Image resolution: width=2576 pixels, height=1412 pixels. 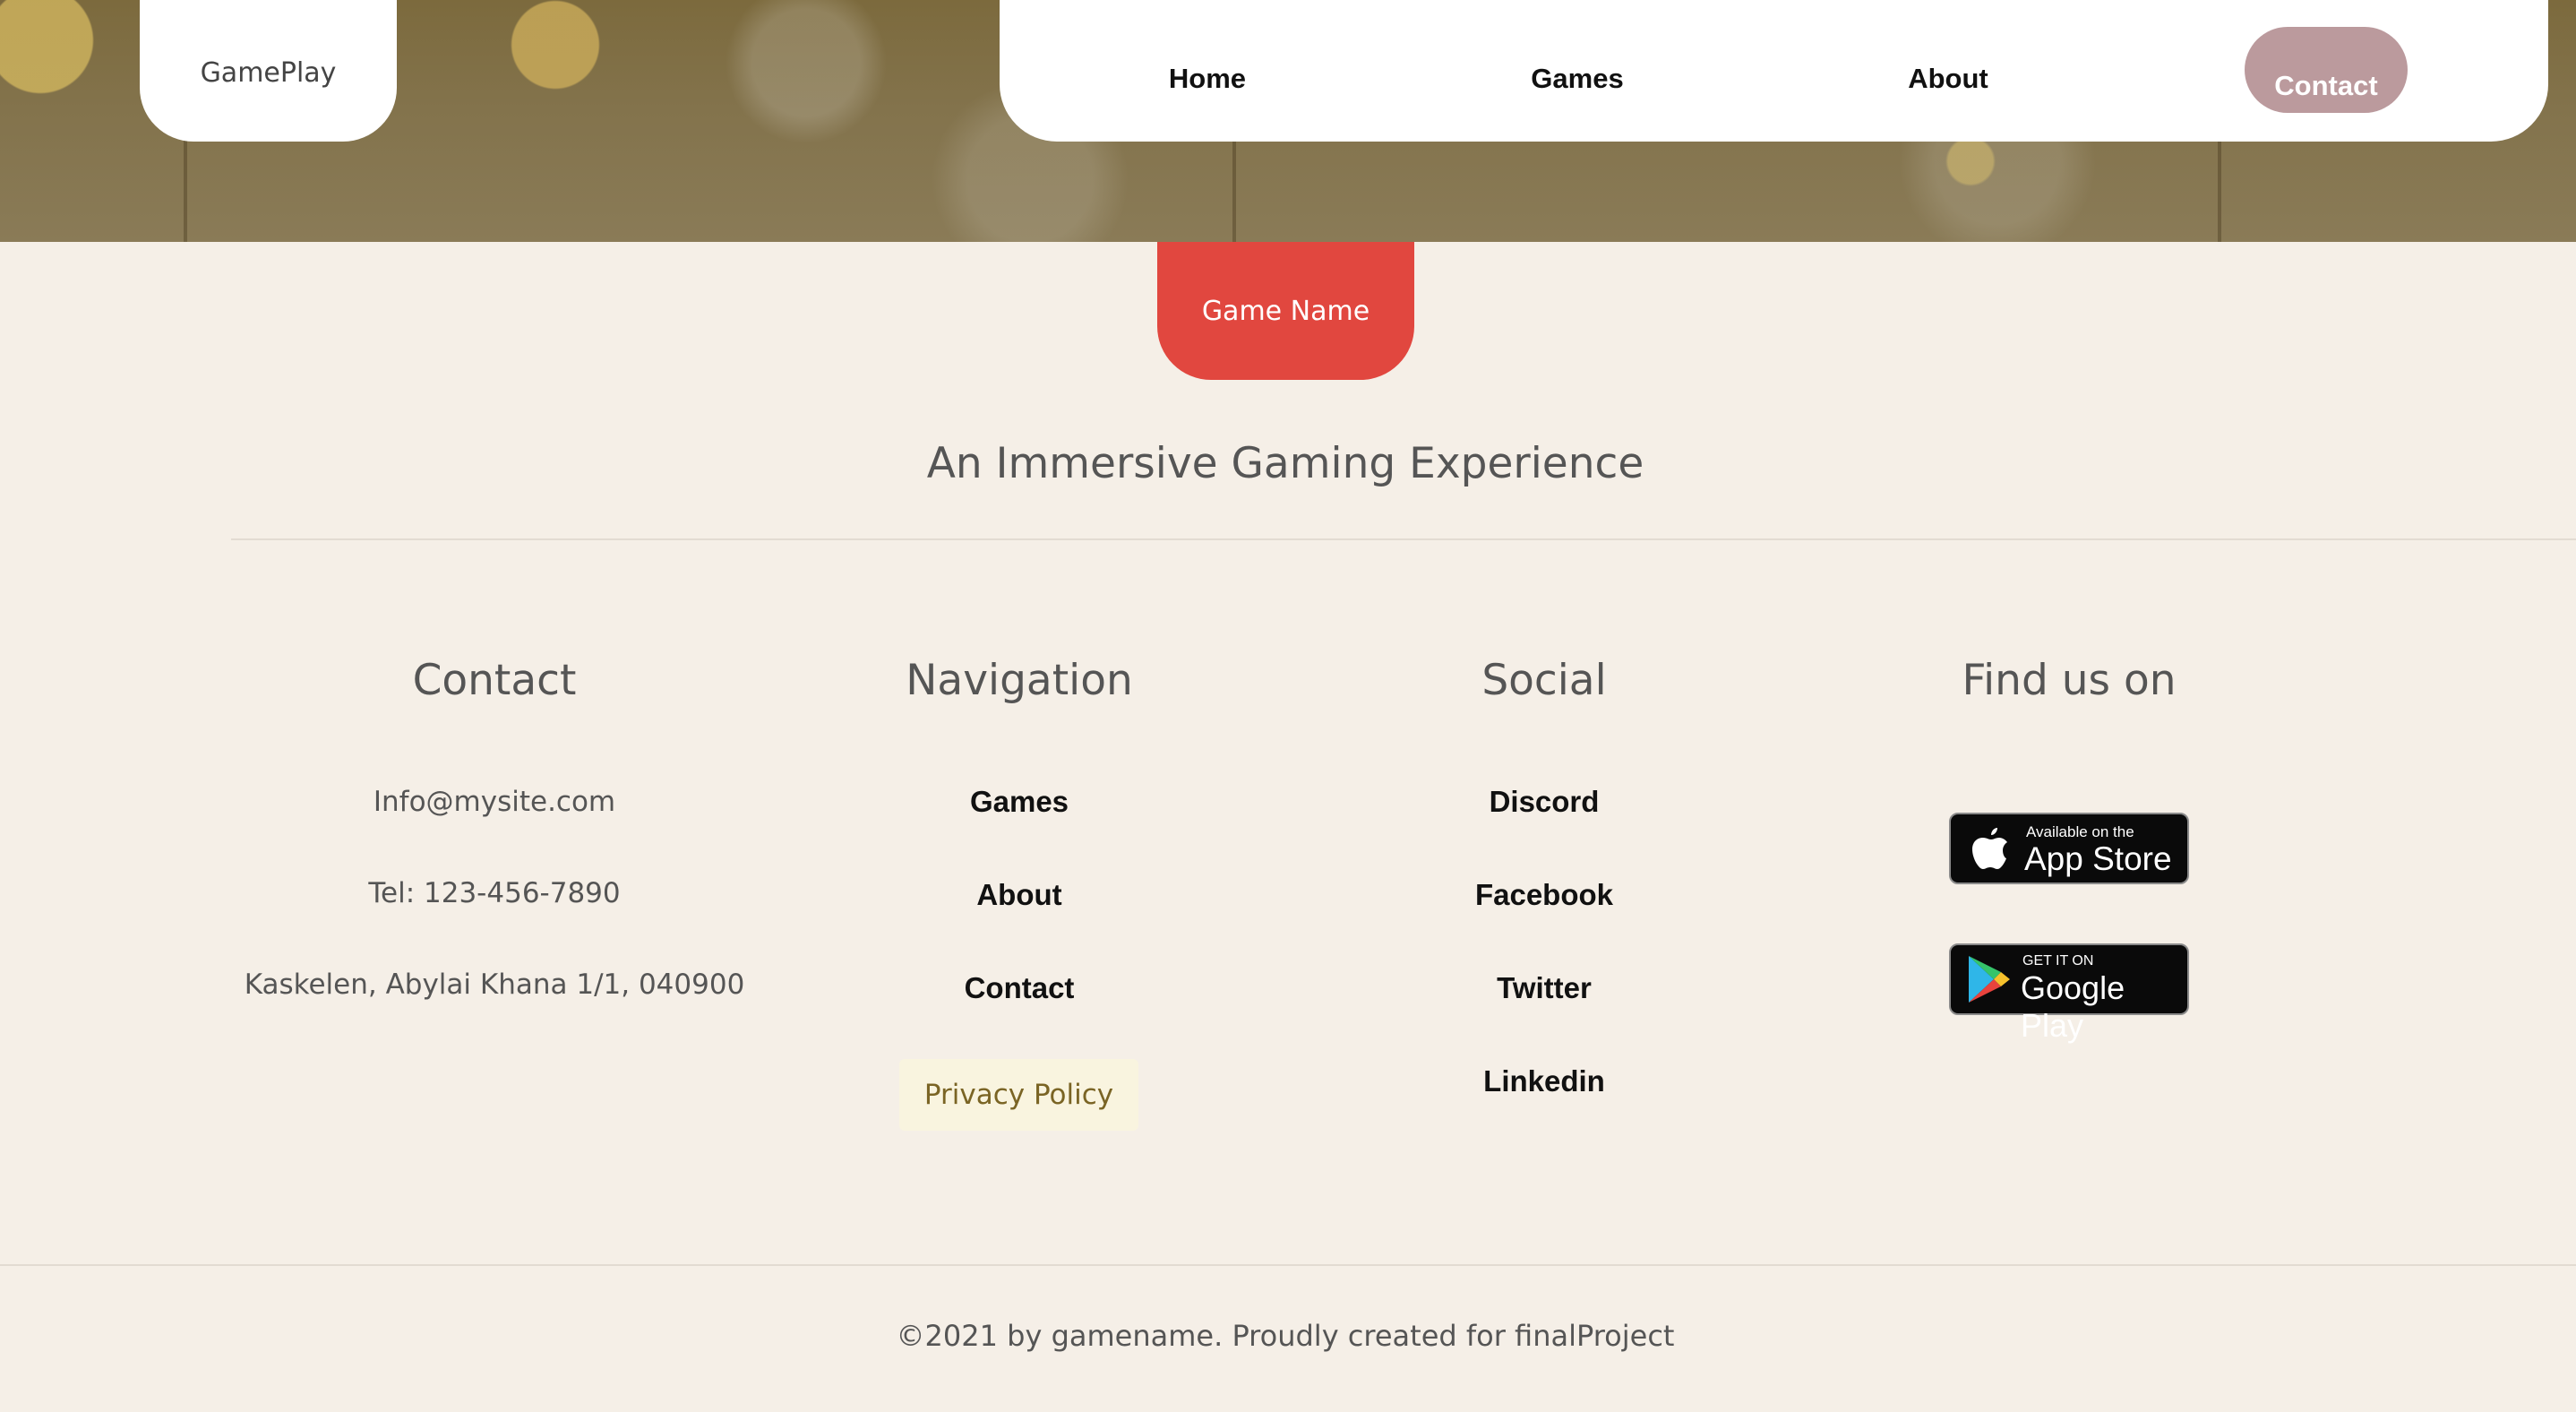 I want to click on google-play-badge: GET IT ON Google Play, so click(x=2069, y=993).